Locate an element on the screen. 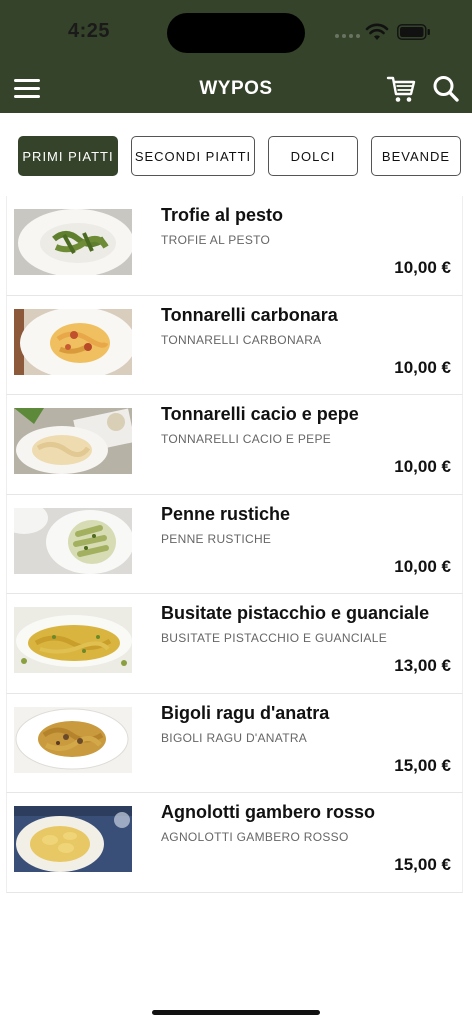 This screenshot has width=472, height=1024. battery-icon is located at coordinates (413, 32).